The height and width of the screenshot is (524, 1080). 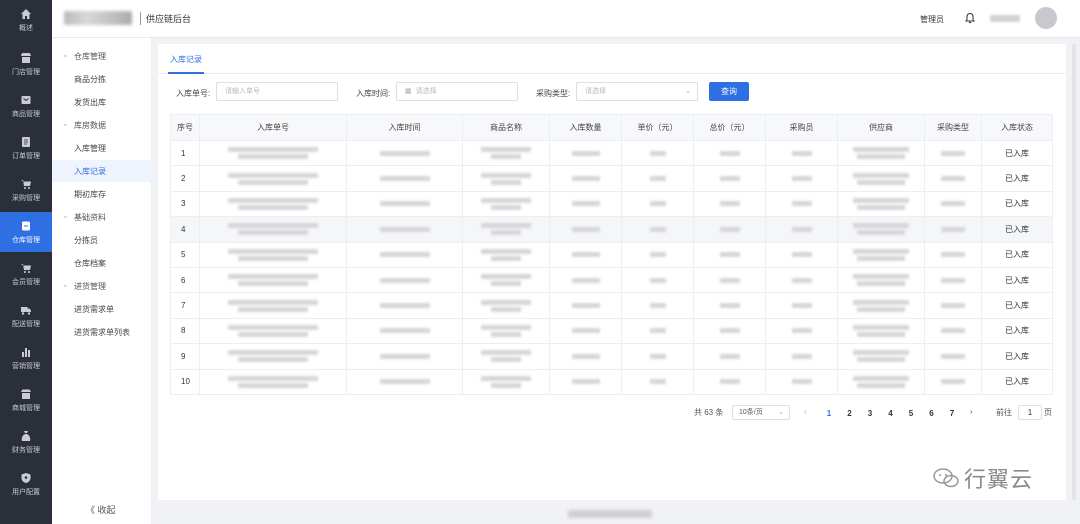 What do you see at coordinates (829, 413) in the screenshot?
I see `page-number: 1` at bounding box center [829, 413].